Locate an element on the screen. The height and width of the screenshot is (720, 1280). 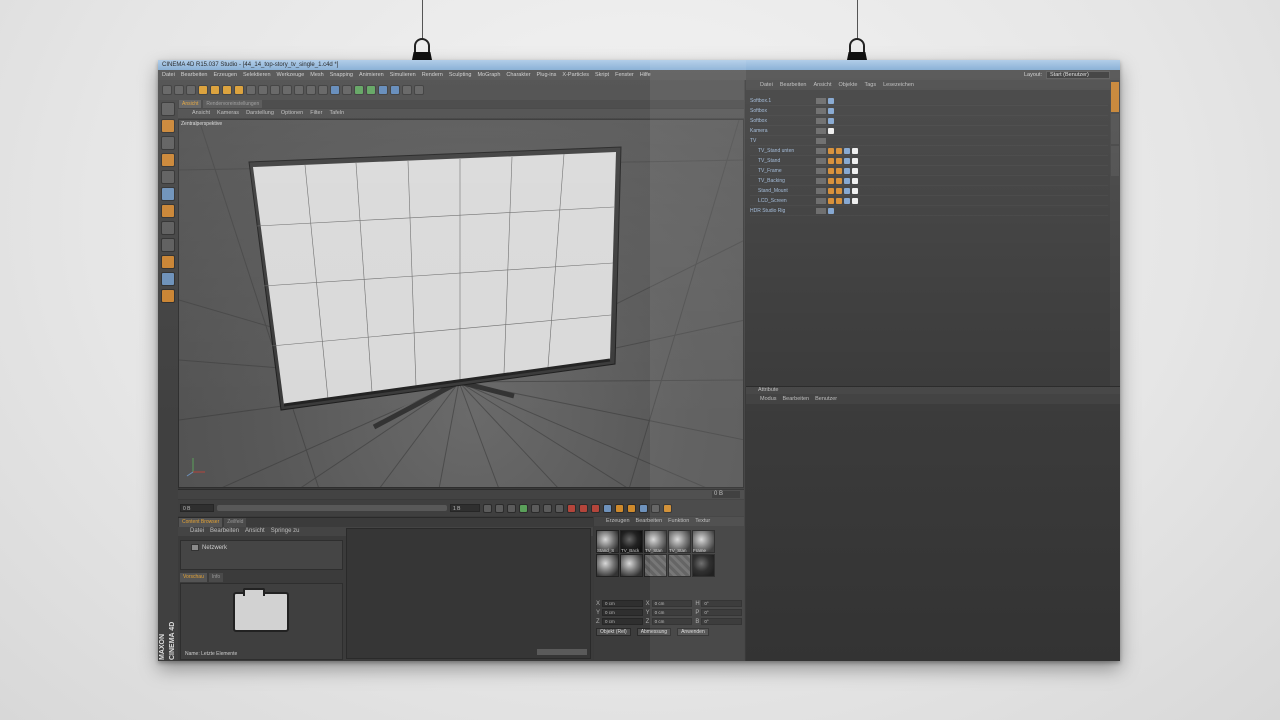
menu-snapping: Snapping is located at coordinates (341, 75).